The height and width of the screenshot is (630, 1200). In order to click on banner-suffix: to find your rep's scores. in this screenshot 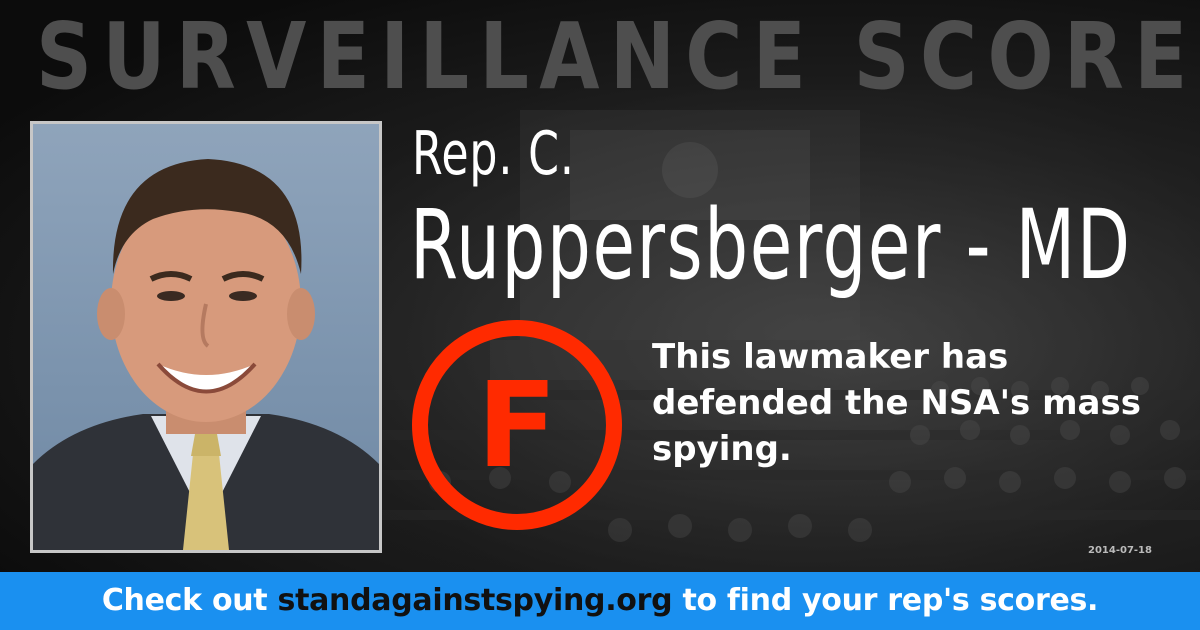, I will do `click(890, 600)`.